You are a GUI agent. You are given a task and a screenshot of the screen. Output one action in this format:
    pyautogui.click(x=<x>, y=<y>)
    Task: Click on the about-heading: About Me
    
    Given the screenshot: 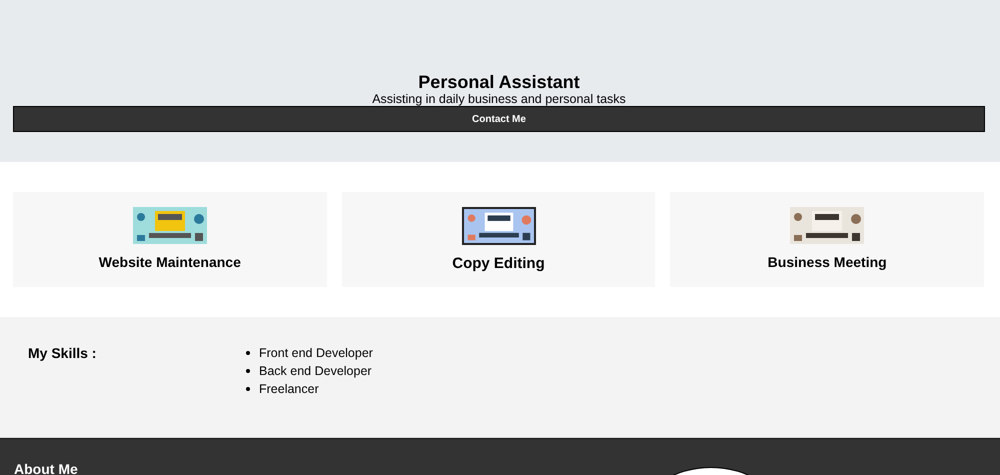 What is the action you would take?
    pyautogui.click(x=46, y=468)
    